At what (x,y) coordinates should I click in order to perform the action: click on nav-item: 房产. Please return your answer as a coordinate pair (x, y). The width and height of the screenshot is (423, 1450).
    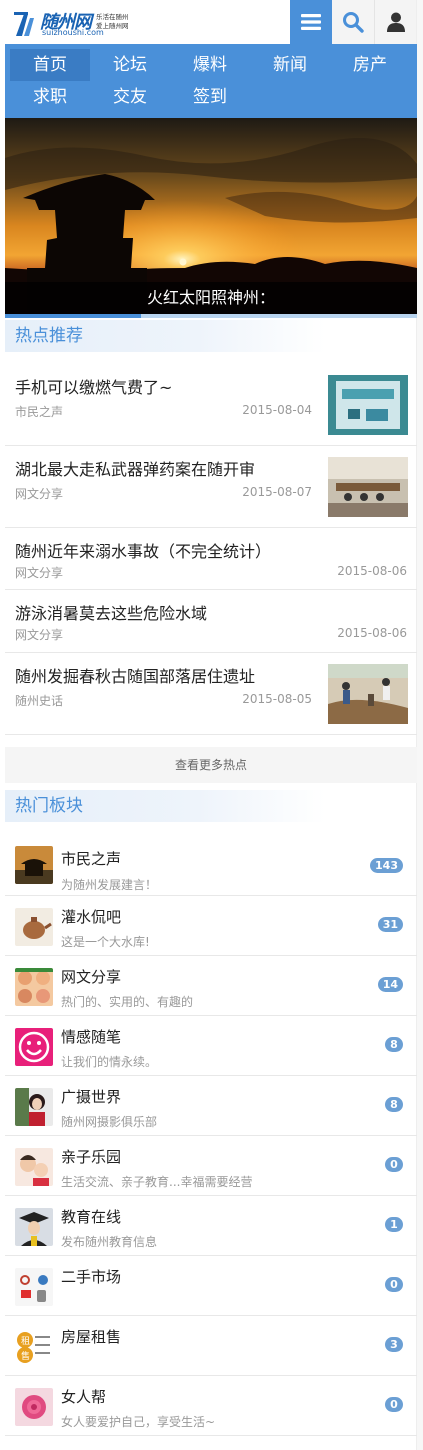
    Looking at the image, I should click on (370, 65).